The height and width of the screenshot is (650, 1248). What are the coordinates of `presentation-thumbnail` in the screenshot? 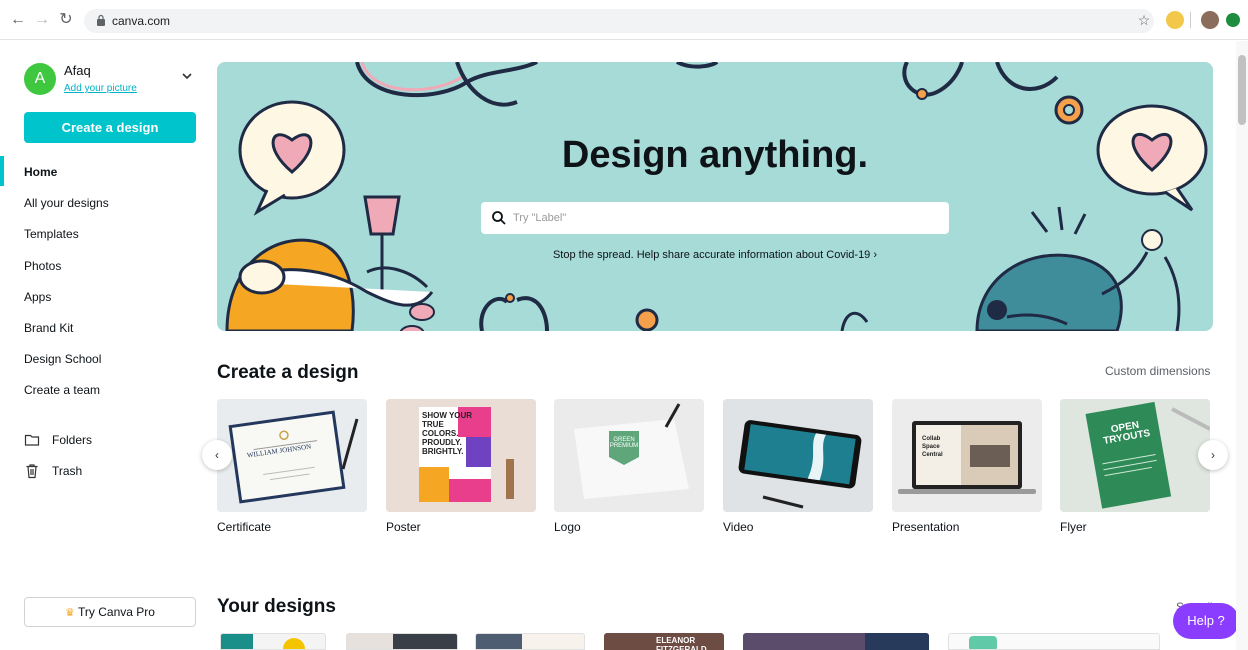 It's located at (967, 455).